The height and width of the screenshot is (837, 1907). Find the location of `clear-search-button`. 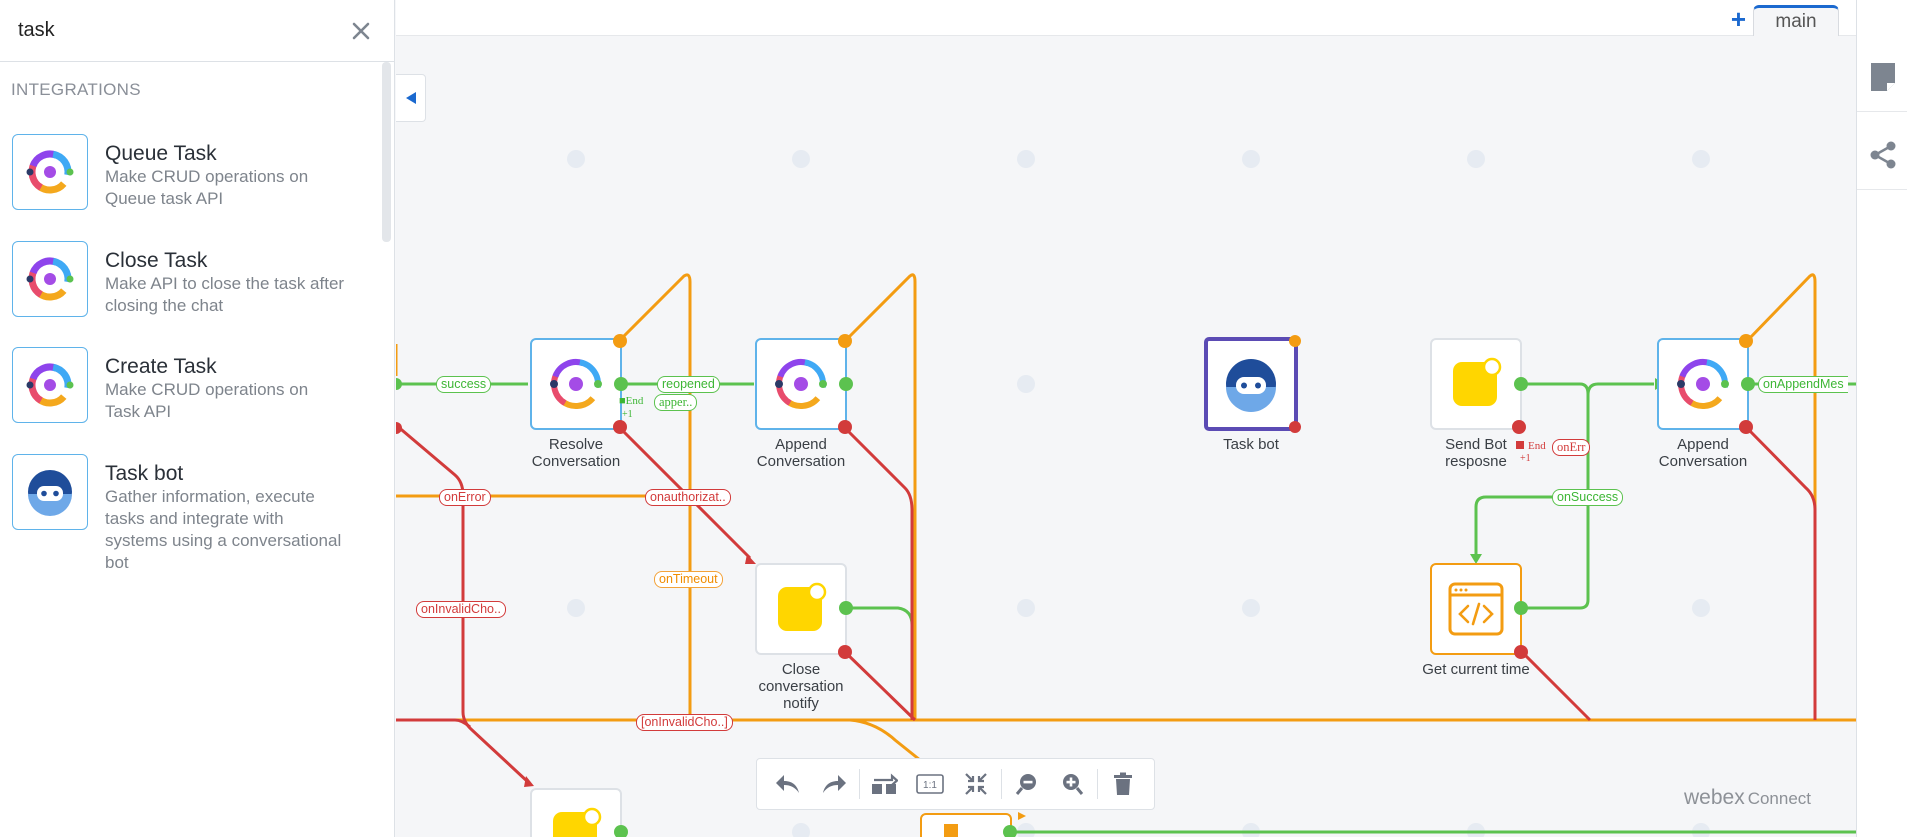

clear-search-button is located at coordinates (361, 31).